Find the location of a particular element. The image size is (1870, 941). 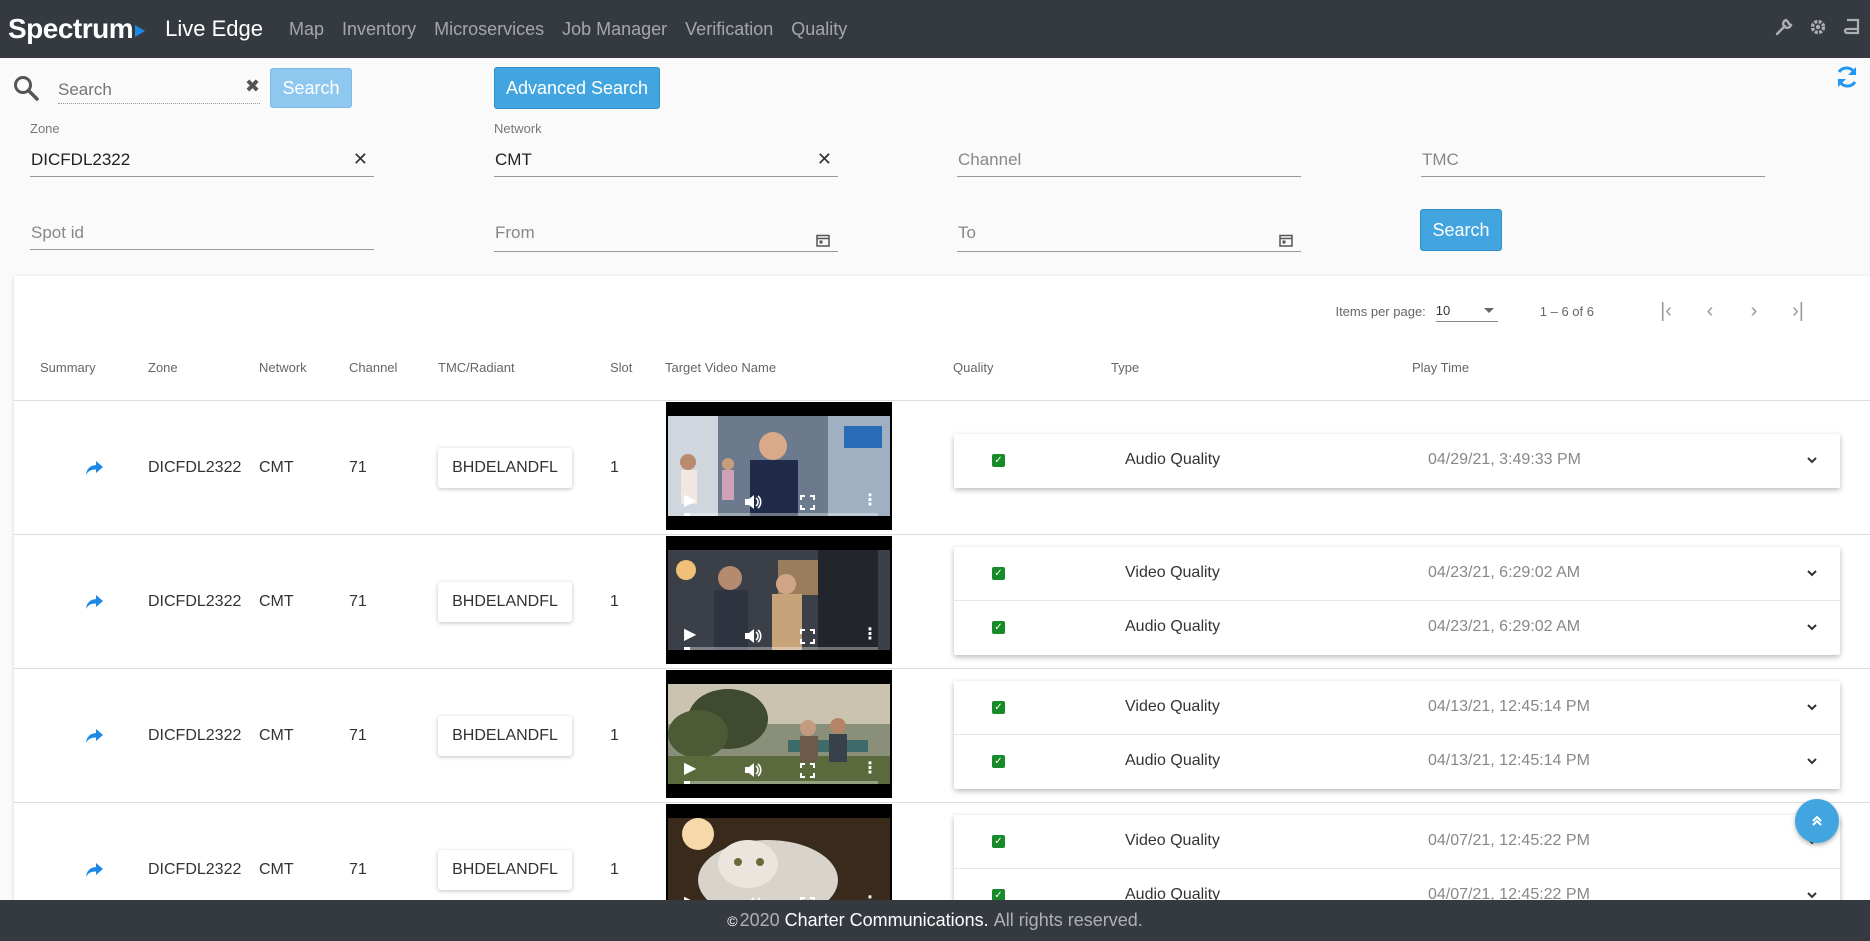

spot-id-field: Spot id is located at coordinates (202, 232).